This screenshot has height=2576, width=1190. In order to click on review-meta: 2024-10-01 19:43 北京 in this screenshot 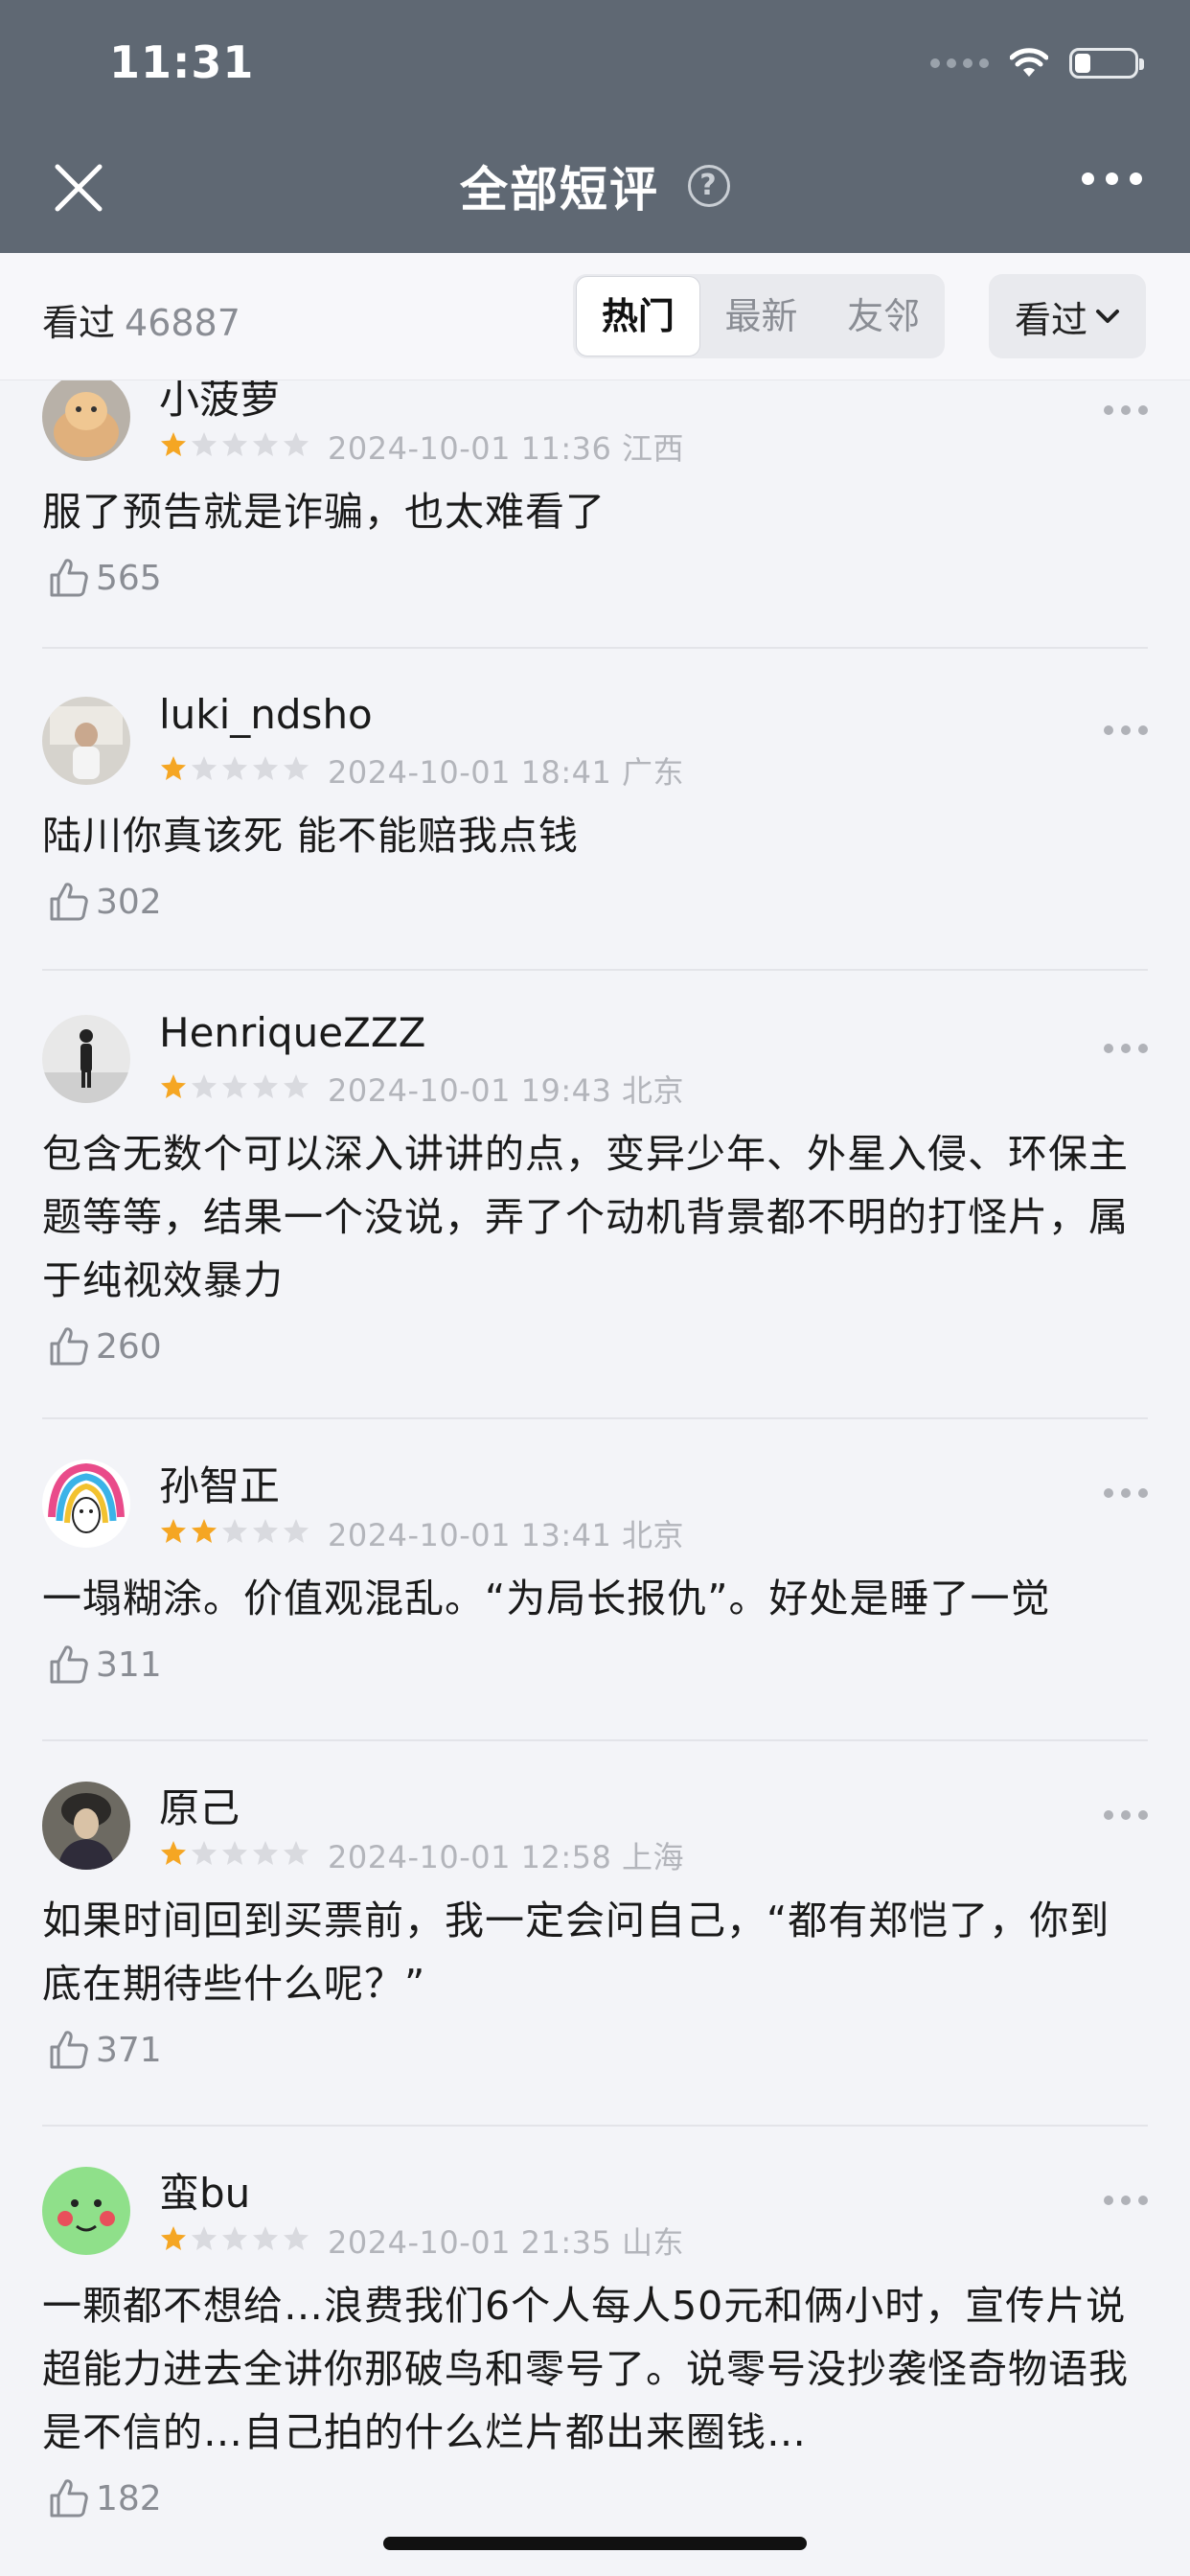, I will do `click(506, 1089)`.